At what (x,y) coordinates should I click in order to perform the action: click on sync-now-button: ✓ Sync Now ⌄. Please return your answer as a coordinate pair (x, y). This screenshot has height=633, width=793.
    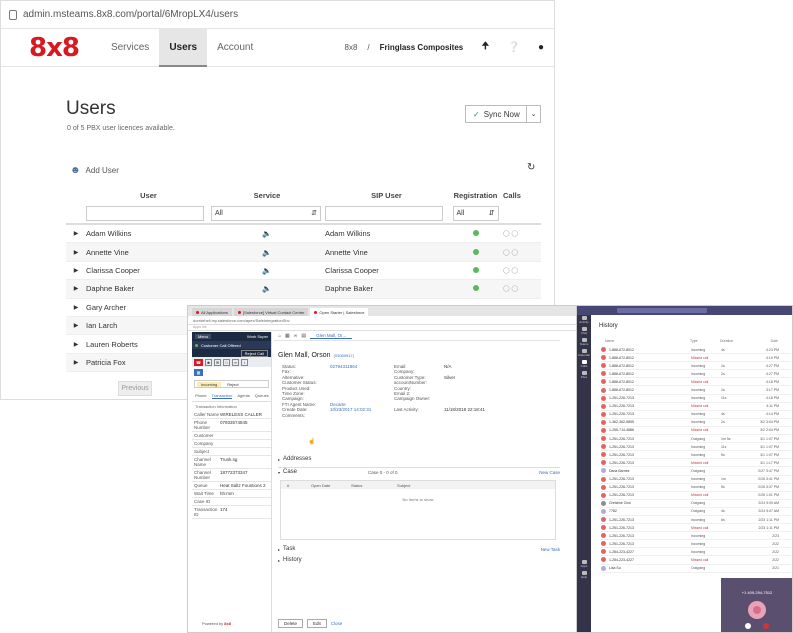
    Looking at the image, I should click on (503, 114).